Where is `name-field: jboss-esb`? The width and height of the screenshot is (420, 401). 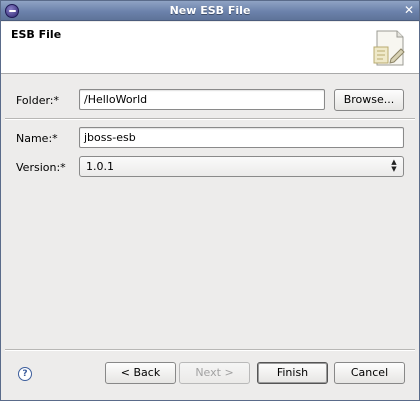 name-field: jboss-esb is located at coordinates (241, 137).